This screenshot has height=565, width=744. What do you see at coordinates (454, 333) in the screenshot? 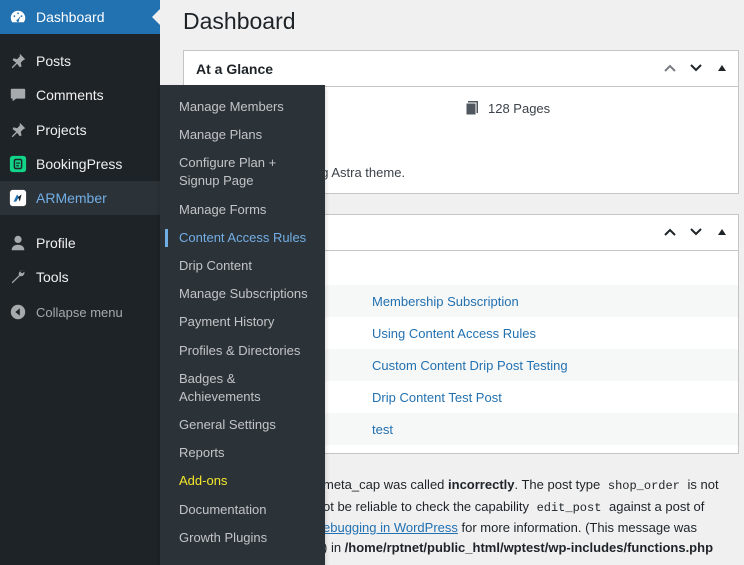
I see `post-link: Using Content Access Rules` at bounding box center [454, 333].